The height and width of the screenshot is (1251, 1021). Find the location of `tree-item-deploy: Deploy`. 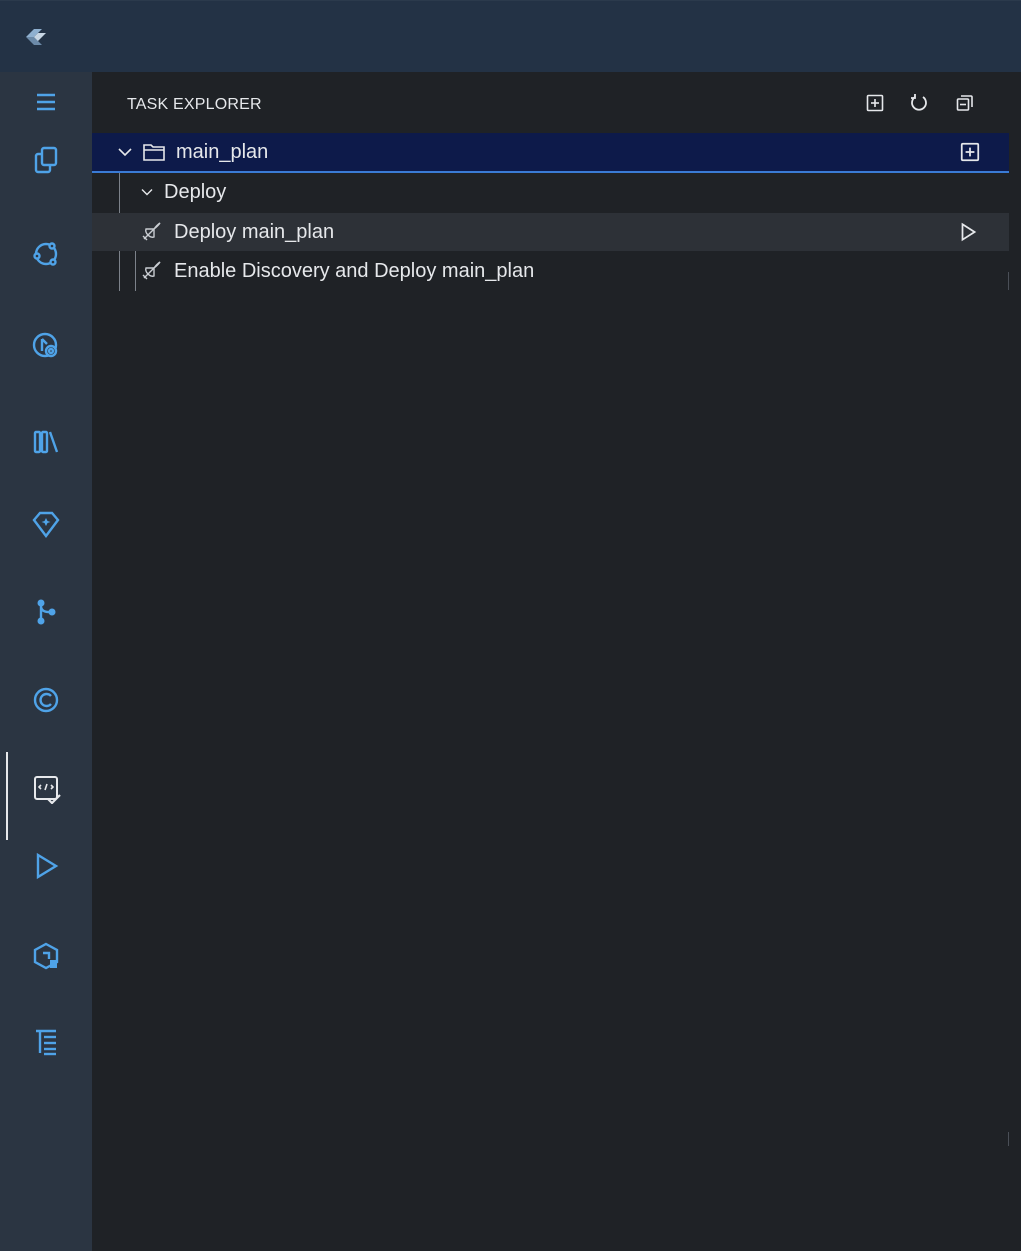

tree-item-deploy: Deploy is located at coordinates (550, 192).